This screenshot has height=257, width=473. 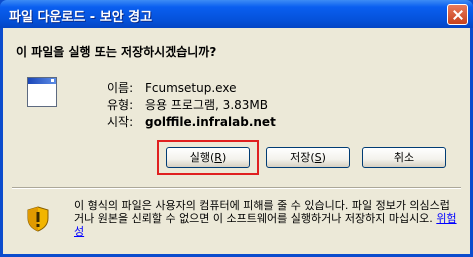 What do you see at coordinates (206, 105) in the screenshot?
I see `file-type-value: 응용 프로그램, 3.83MB` at bounding box center [206, 105].